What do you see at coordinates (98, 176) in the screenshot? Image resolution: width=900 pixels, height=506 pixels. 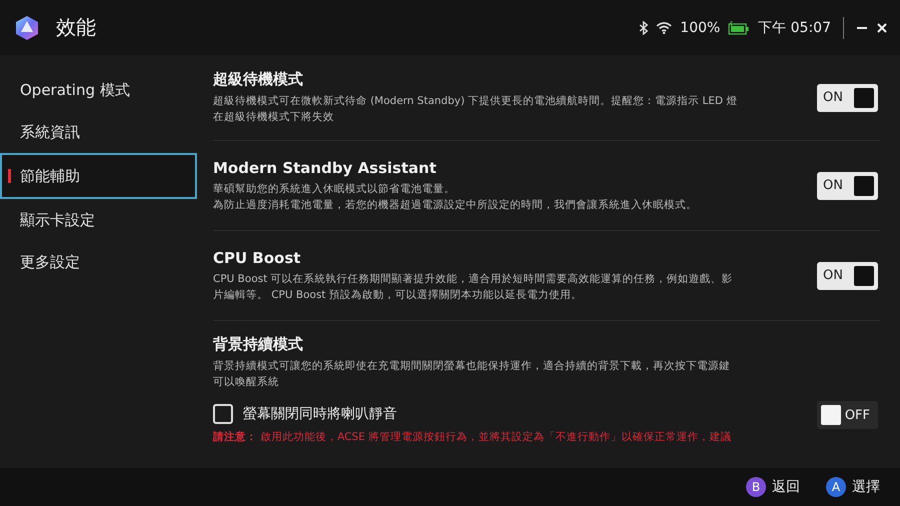 I see `sidebar-item: 節能輔助` at bounding box center [98, 176].